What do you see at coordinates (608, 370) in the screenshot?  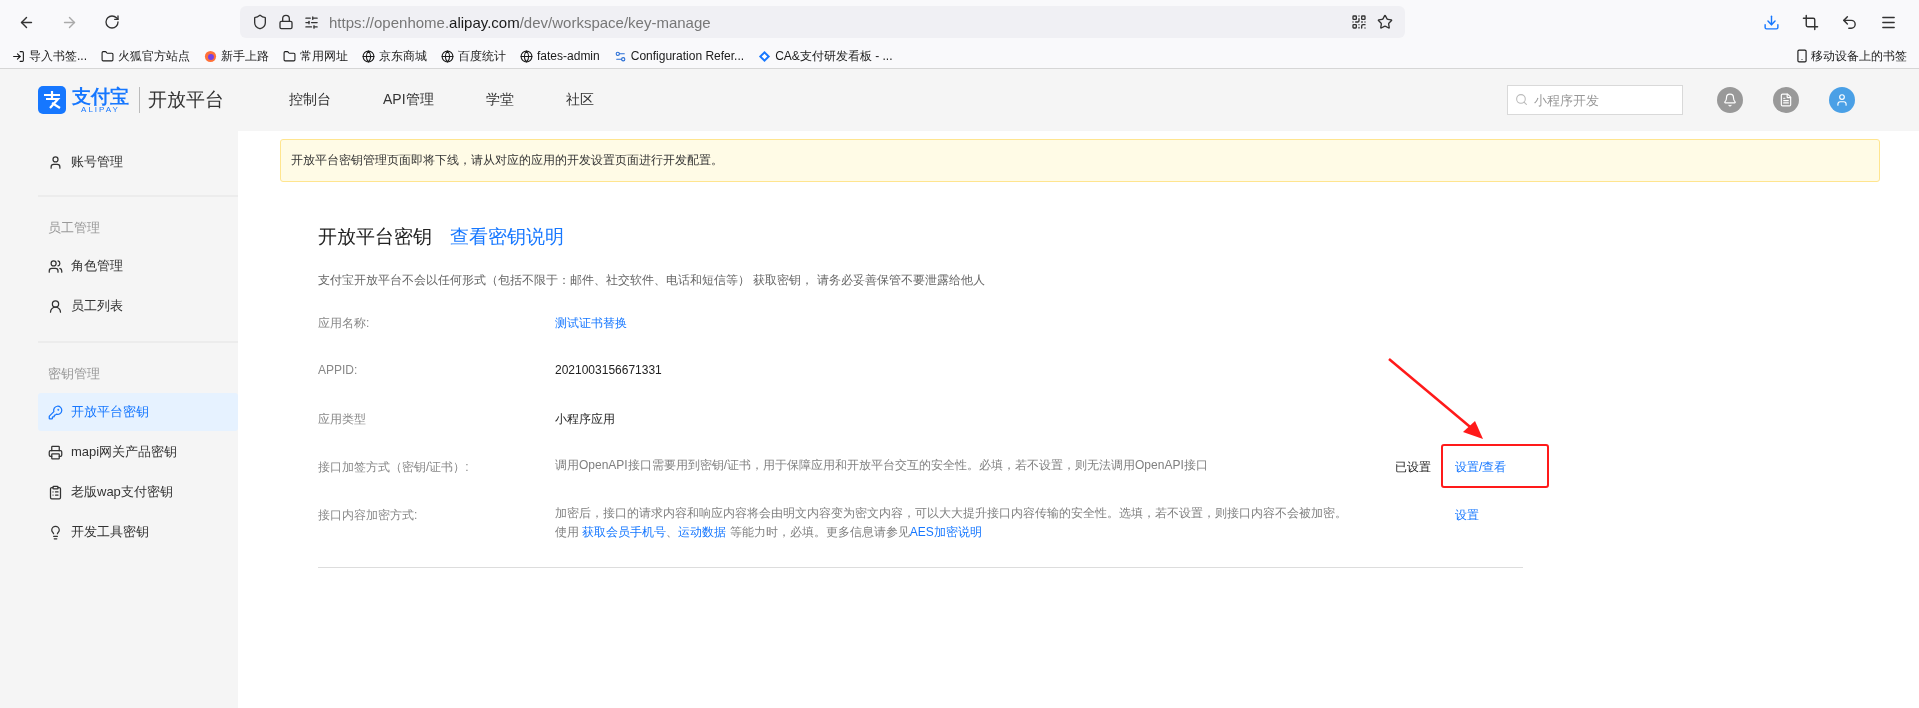 I see `field-value: 2021003156671331` at bounding box center [608, 370].